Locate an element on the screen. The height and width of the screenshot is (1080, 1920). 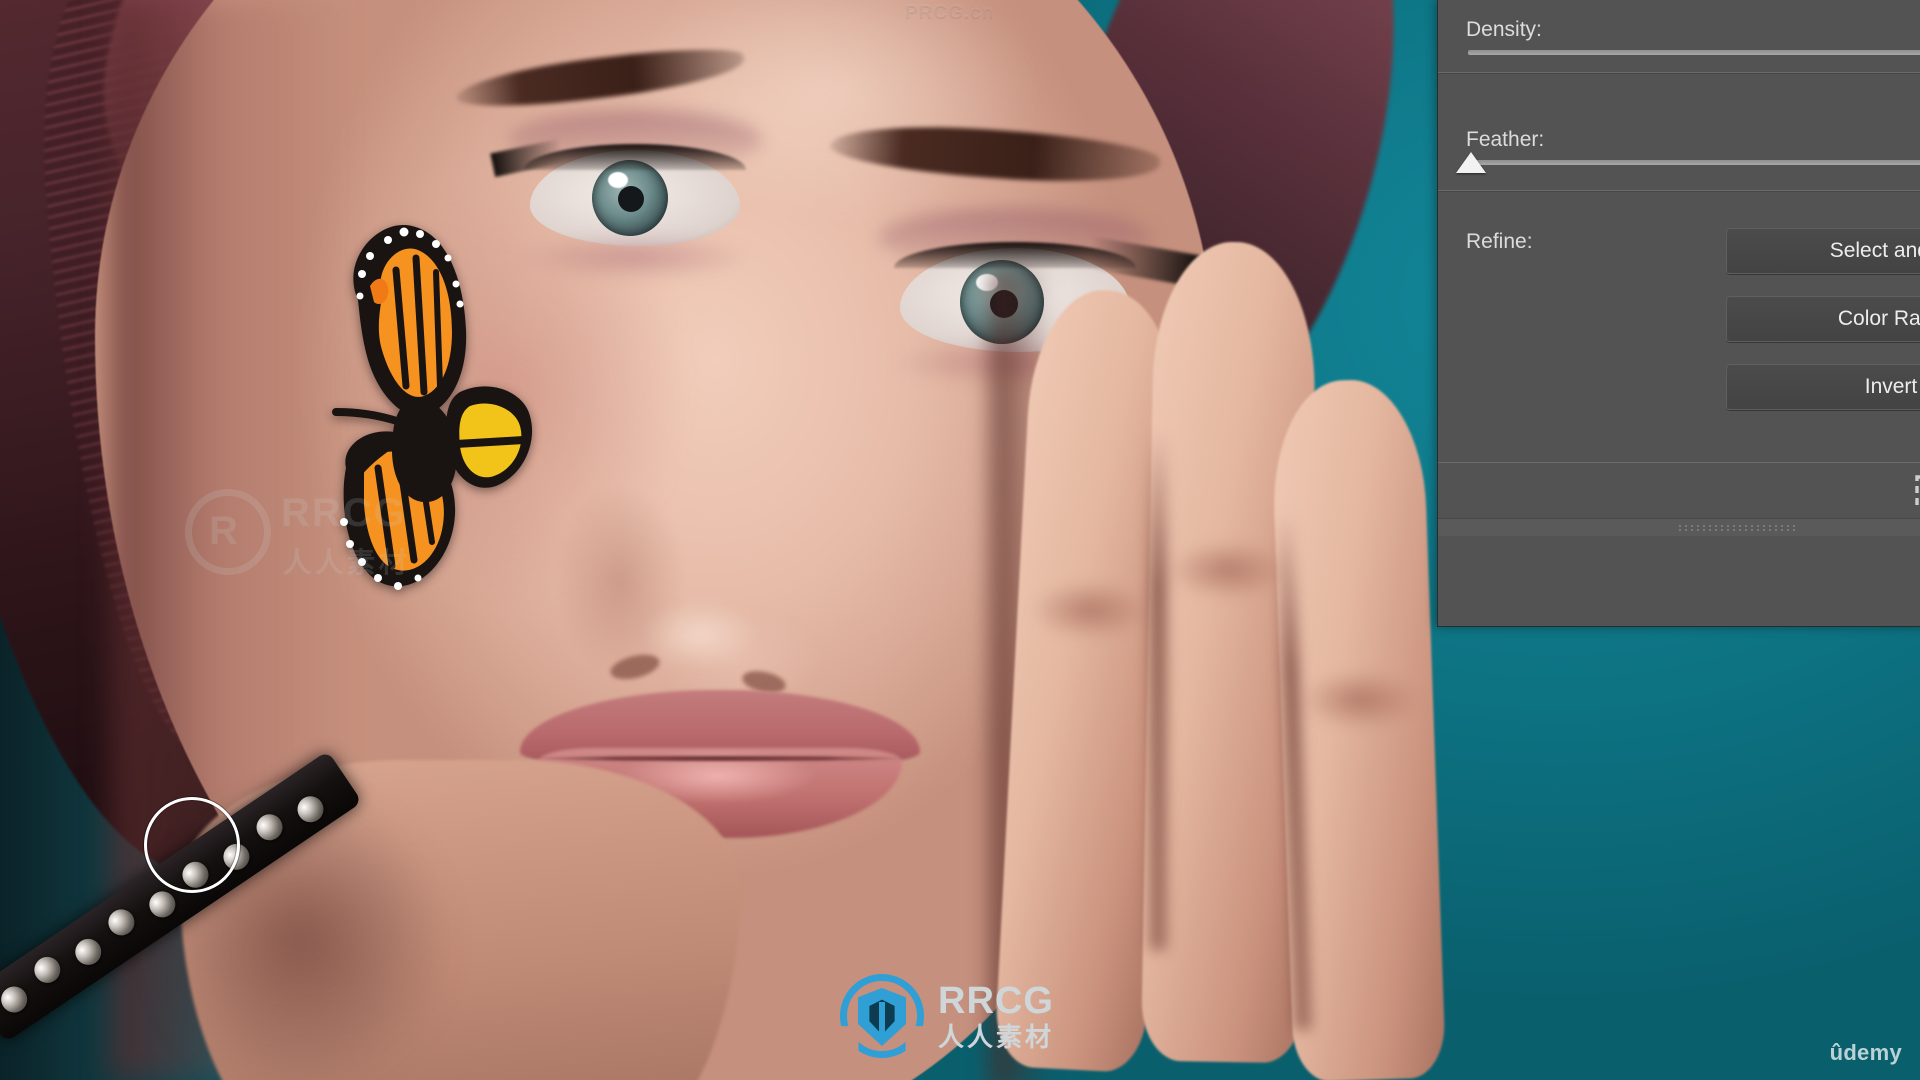
rrcg-logo-en: RRCG is located at coordinates (996, 1001).